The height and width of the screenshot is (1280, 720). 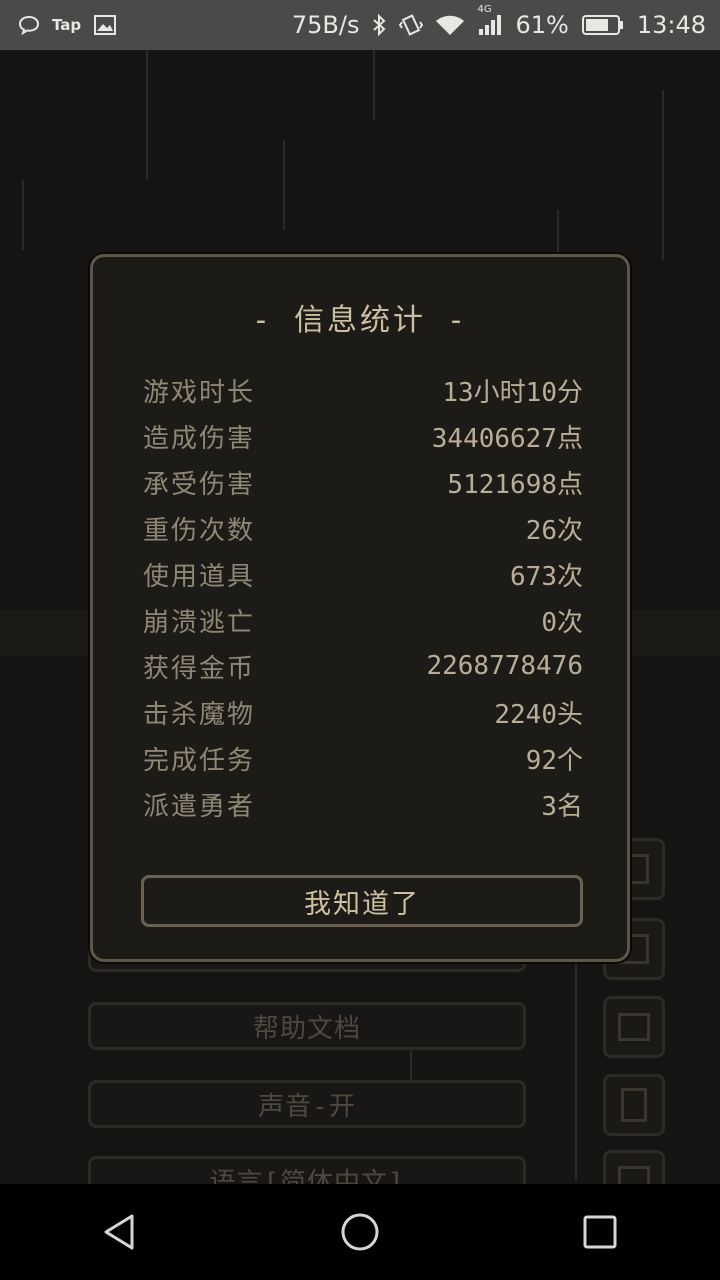 I want to click on tap-icon: Tap, so click(x=67, y=25).